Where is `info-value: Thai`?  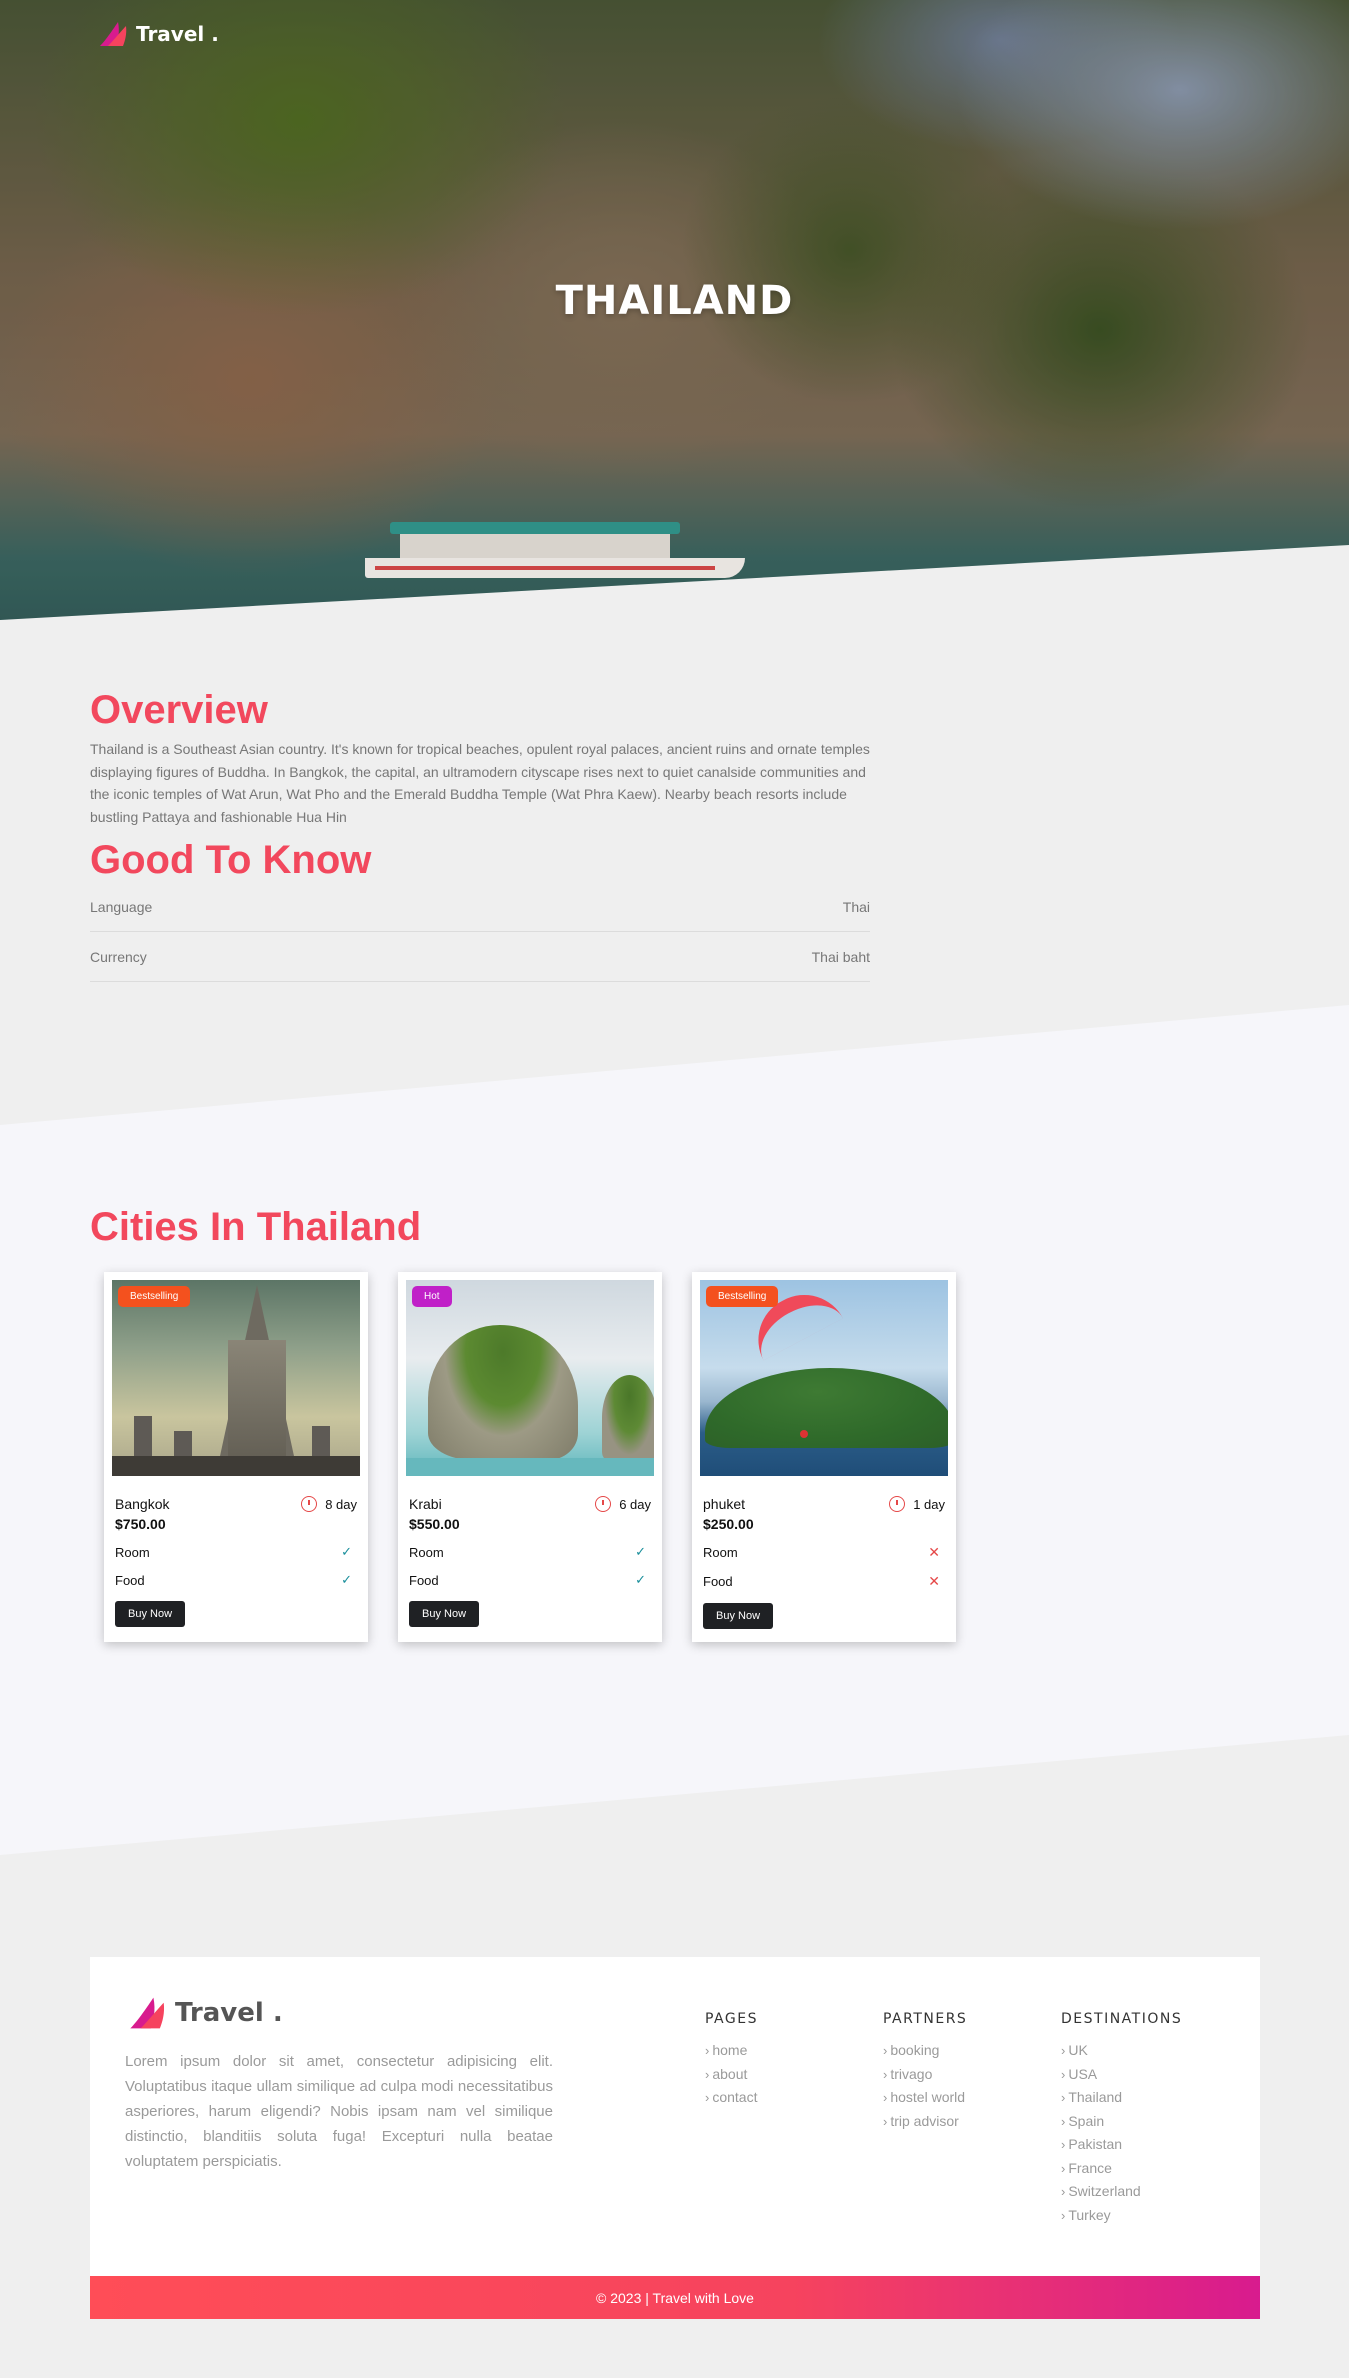 info-value: Thai is located at coordinates (856, 906).